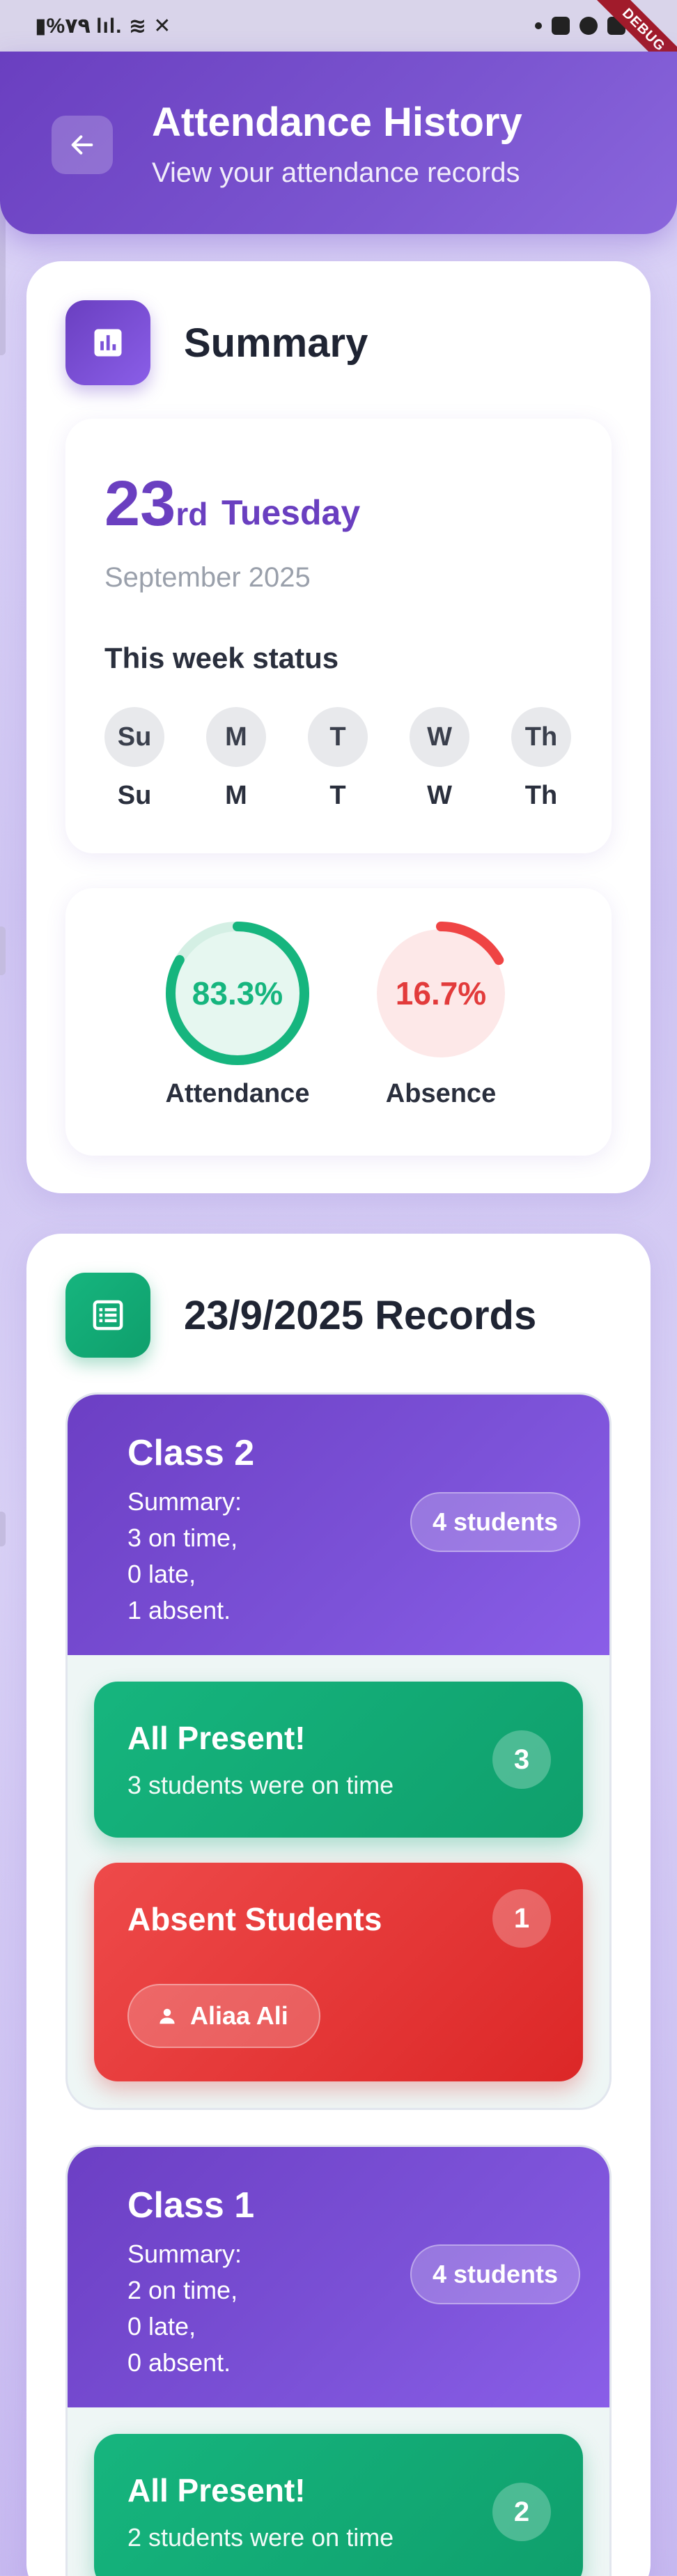 The width and height of the screenshot is (677, 2576). I want to click on day-number-value: 23, so click(140, 503).